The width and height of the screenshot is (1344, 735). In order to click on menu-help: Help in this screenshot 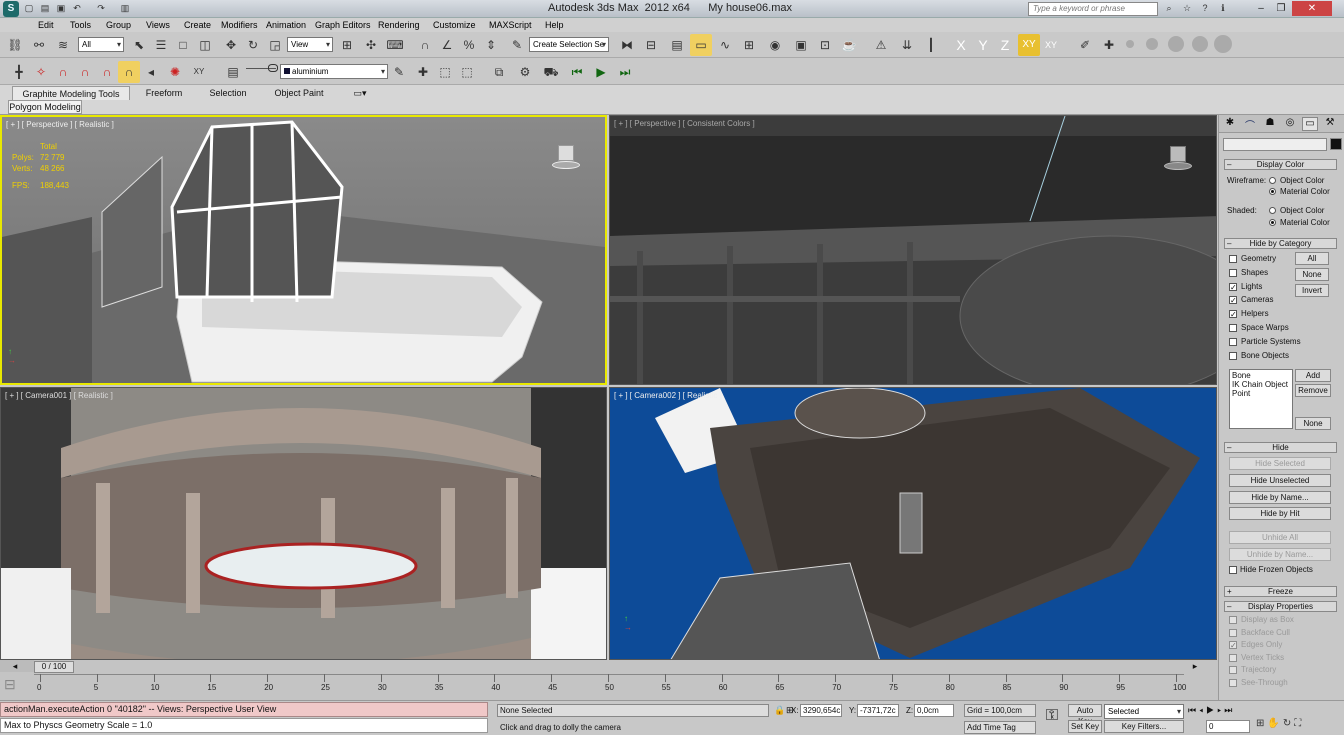, I will do `click(554, 25)`.